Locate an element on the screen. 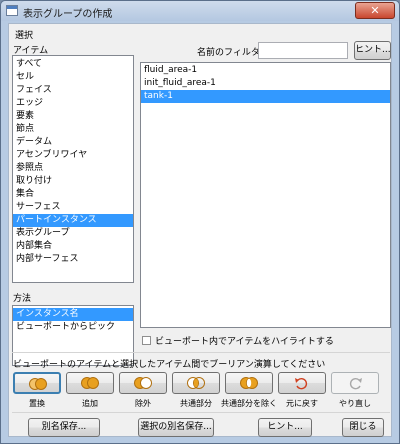  undo-button is located at coordinates (302, 383).